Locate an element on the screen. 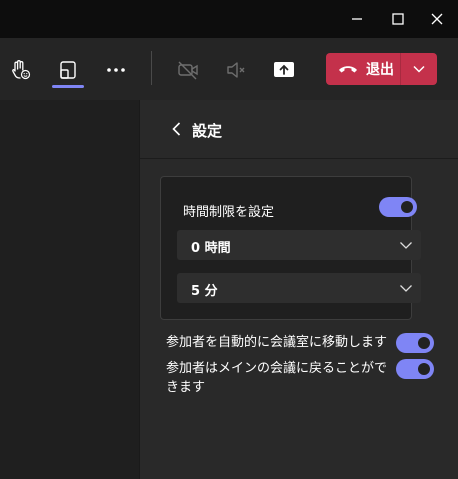 This screenshot has height=479, width=458. close-icon is located at coordinates (437, 19).